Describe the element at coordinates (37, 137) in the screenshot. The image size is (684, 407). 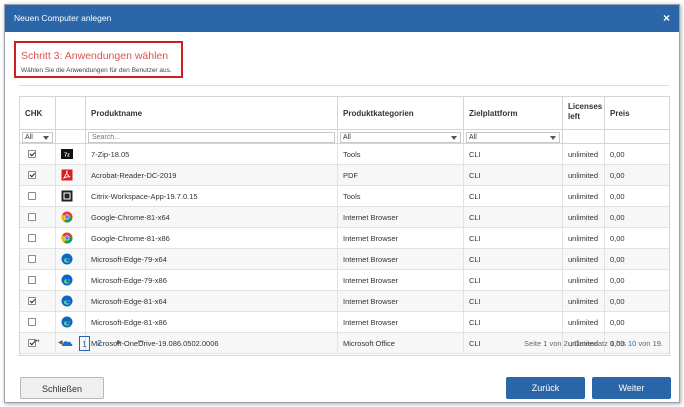
I see `chk-filter-select: All` at that location.